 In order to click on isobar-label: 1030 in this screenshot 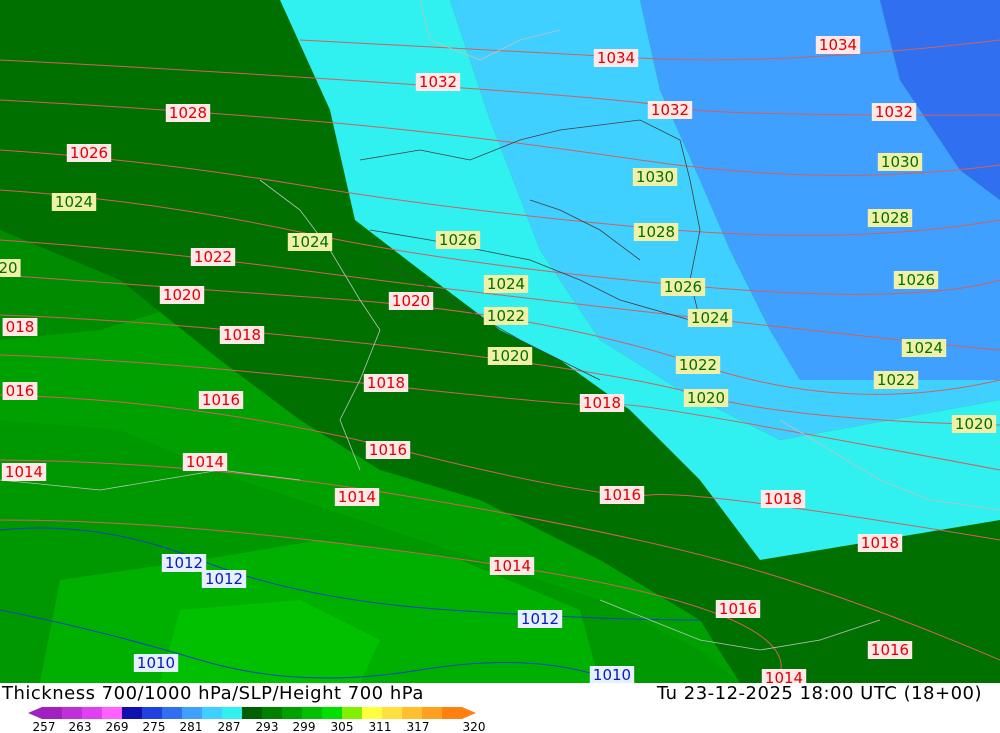, I will do `click(900, 162)`.